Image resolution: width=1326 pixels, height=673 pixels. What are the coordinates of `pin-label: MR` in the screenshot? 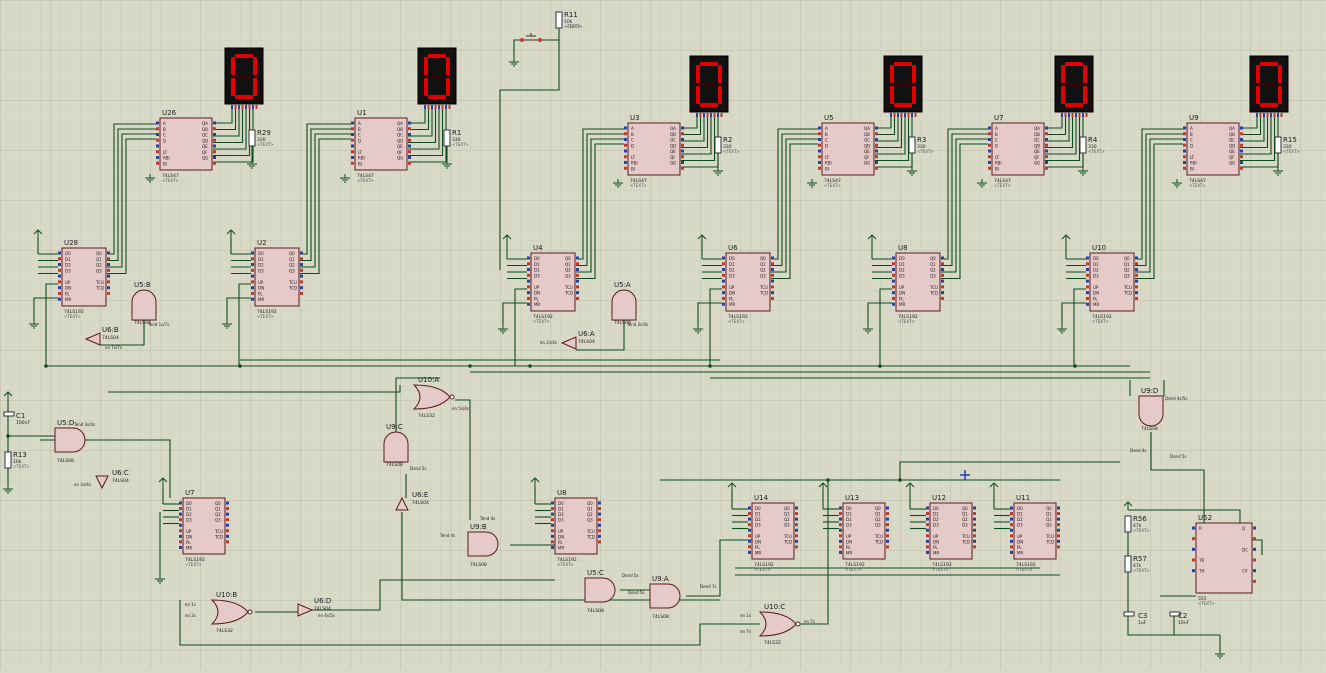 It's located at (68, 299).